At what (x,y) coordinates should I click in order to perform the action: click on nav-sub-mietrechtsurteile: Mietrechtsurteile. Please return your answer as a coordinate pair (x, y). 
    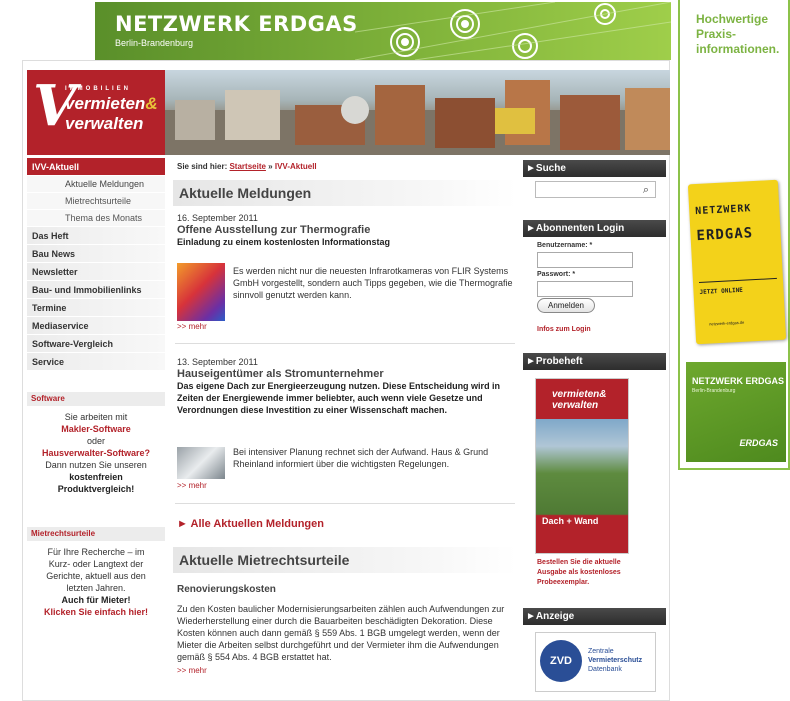
    Looking at the image, I should click on (96, 201).